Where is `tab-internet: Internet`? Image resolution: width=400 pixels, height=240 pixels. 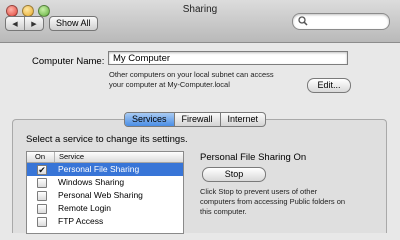
tab-internet: Internet is located at coordinates (242, 119).